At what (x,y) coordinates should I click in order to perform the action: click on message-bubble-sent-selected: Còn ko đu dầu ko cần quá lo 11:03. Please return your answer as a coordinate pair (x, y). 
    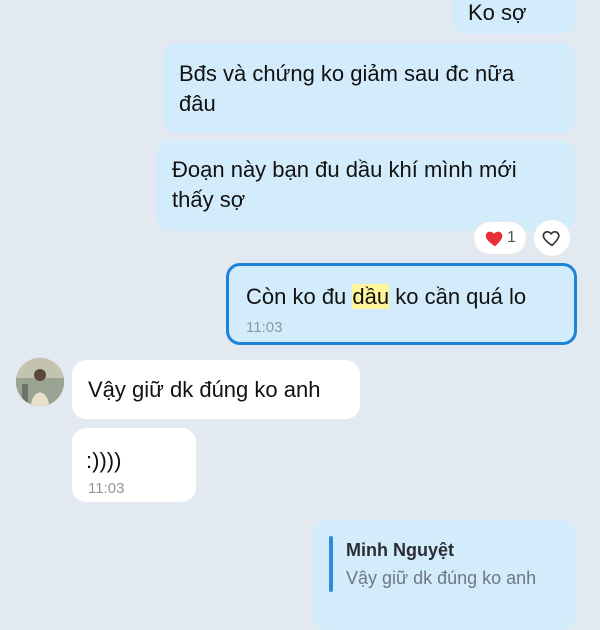
    Looking at the image, I should click on (401, 304).